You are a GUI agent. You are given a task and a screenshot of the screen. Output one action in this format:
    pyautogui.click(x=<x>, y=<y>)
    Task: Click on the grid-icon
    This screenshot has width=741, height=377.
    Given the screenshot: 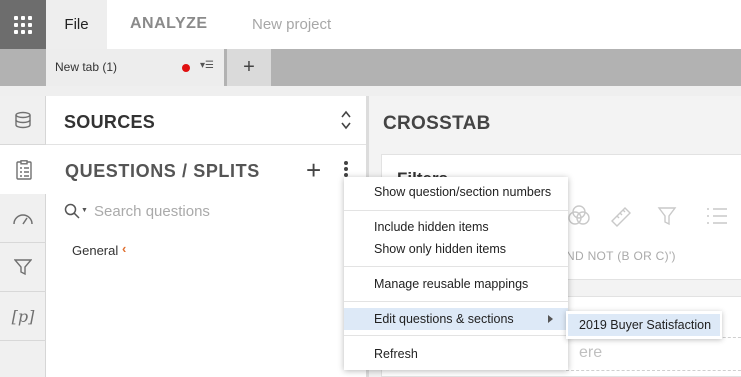 What is the action you would take?
    pyautogui.click(x=23, y=24)
    